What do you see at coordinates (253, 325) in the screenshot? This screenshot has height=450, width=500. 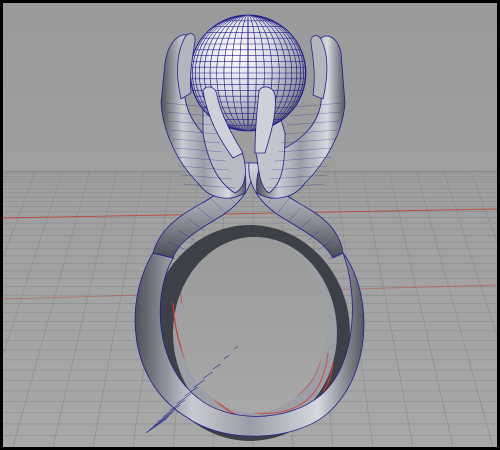 I see `ring-hole` at bounding box center [253, 325].